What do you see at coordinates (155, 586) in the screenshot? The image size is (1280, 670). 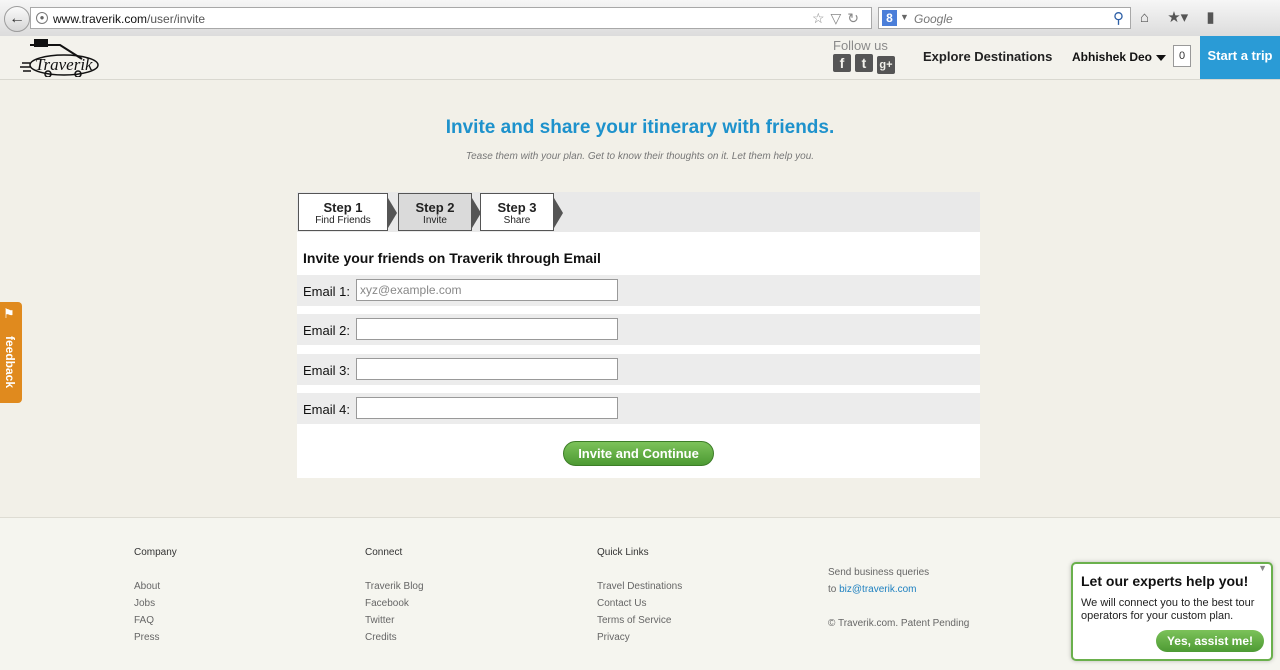 I see `footer-link-about: About` at bounding box center [155, 586].